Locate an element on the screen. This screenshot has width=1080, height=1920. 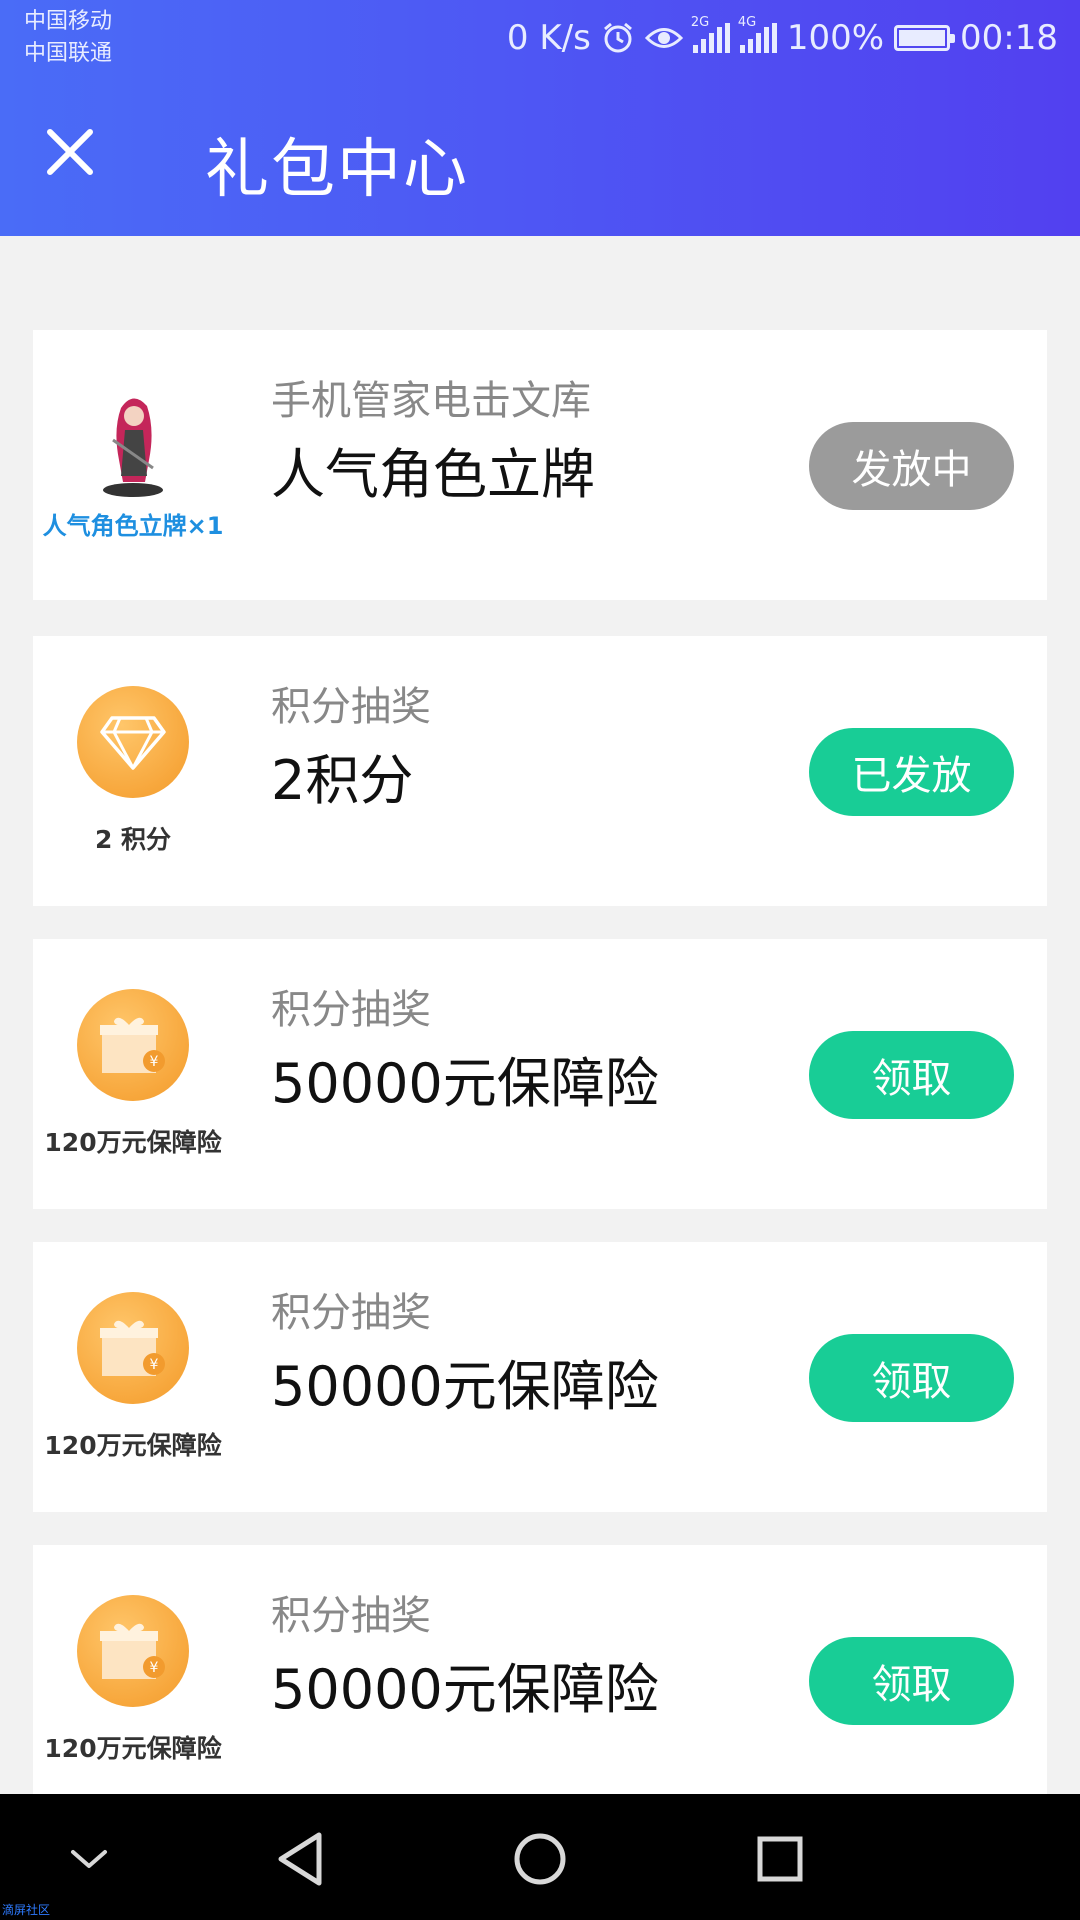
nav-back-button is located at coordinates (300, 1859).